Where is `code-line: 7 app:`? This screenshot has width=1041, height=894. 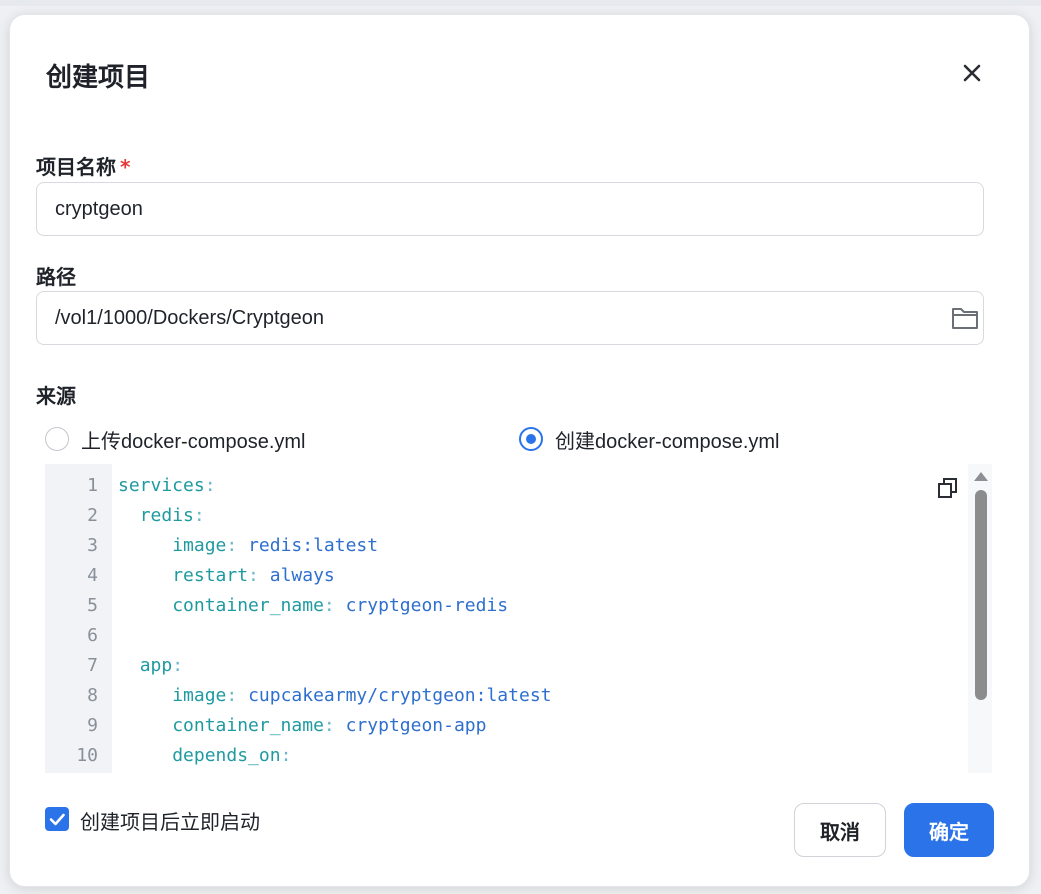 code-line: 7 app: is located at coordinates (495, 666).